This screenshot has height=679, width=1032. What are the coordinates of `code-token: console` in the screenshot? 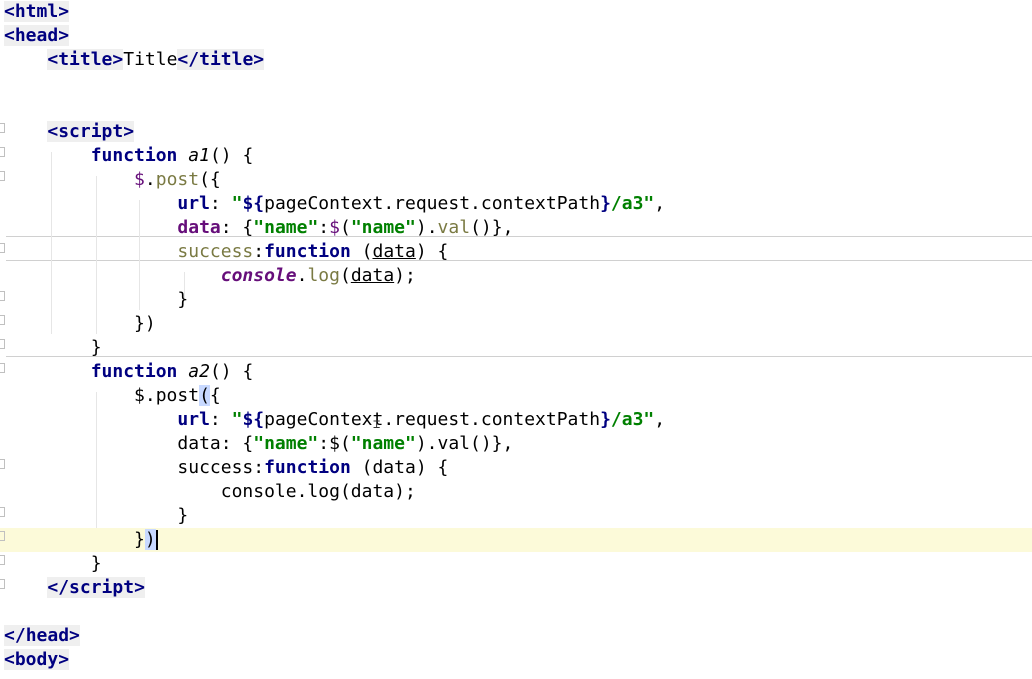 It's located at (258, 275).